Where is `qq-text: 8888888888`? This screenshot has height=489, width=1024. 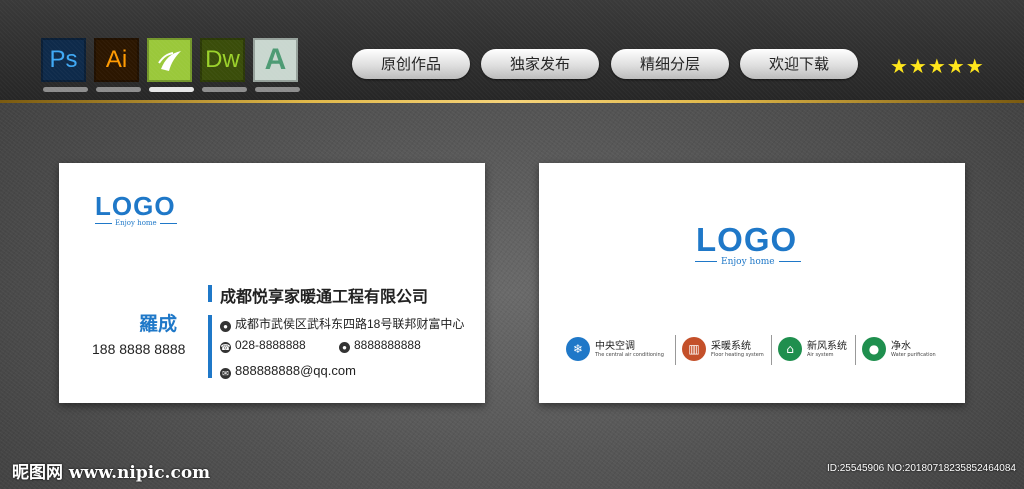
qq-text: 8888888888 is located at coordinates (387, 345).